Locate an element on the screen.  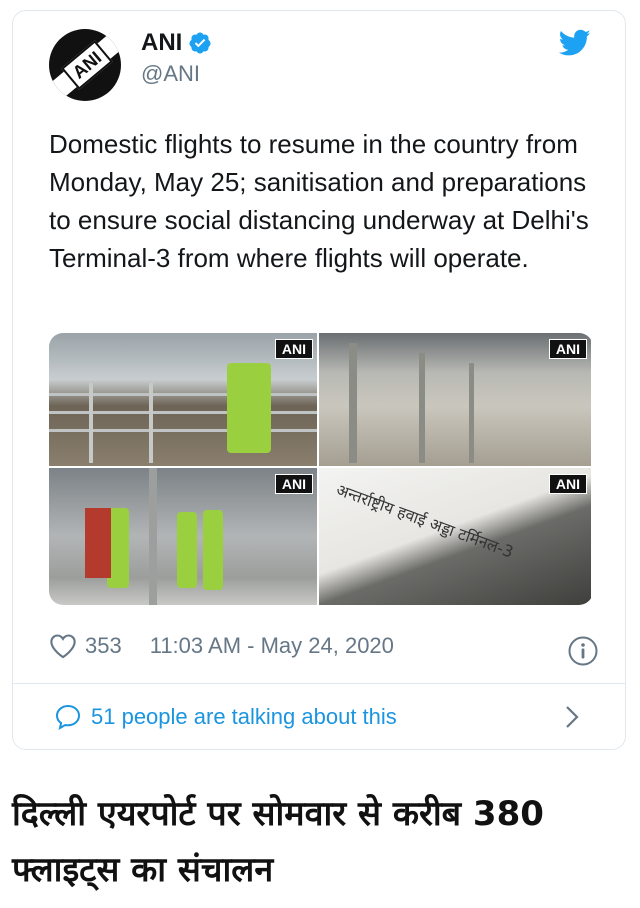
media-photo-terminal-sign: अन्तर्राष्ट्रीय हवाई अड्डा टर्मिनल-3 ANI is located at coordinates (455, 536).